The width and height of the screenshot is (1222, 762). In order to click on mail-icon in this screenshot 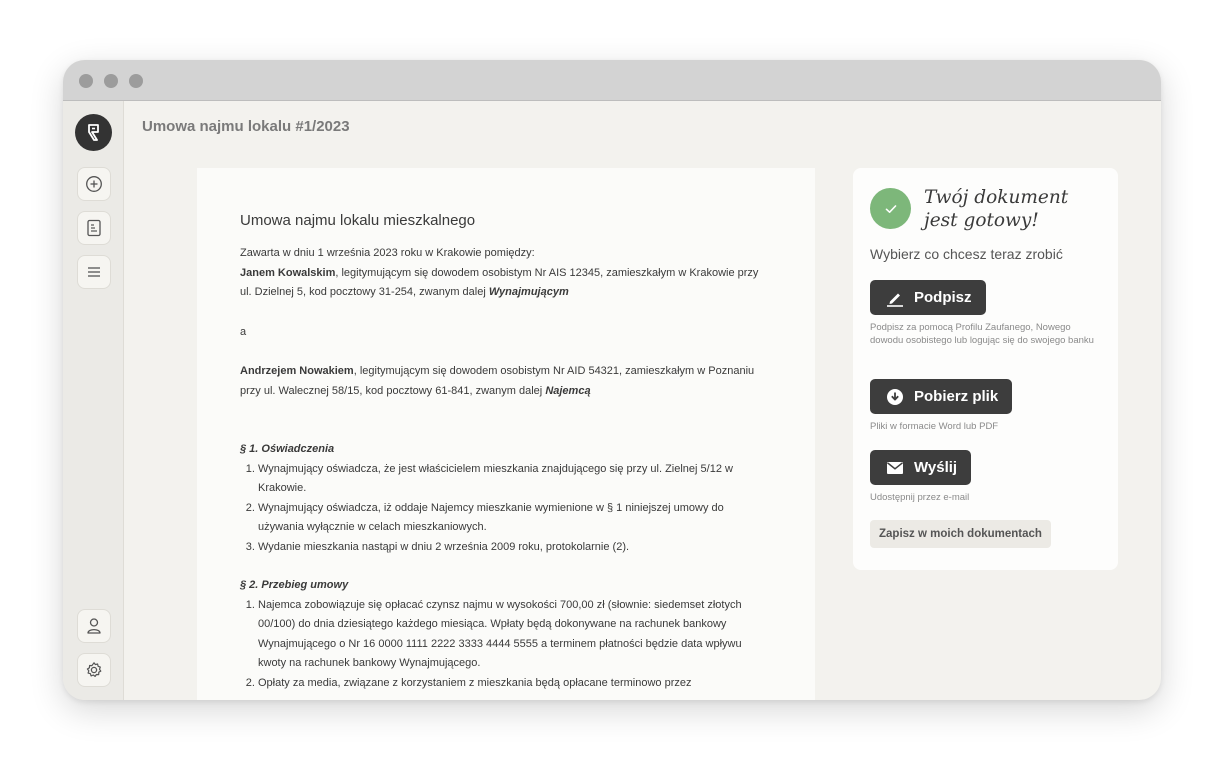, I will do `click(895, 467)`.